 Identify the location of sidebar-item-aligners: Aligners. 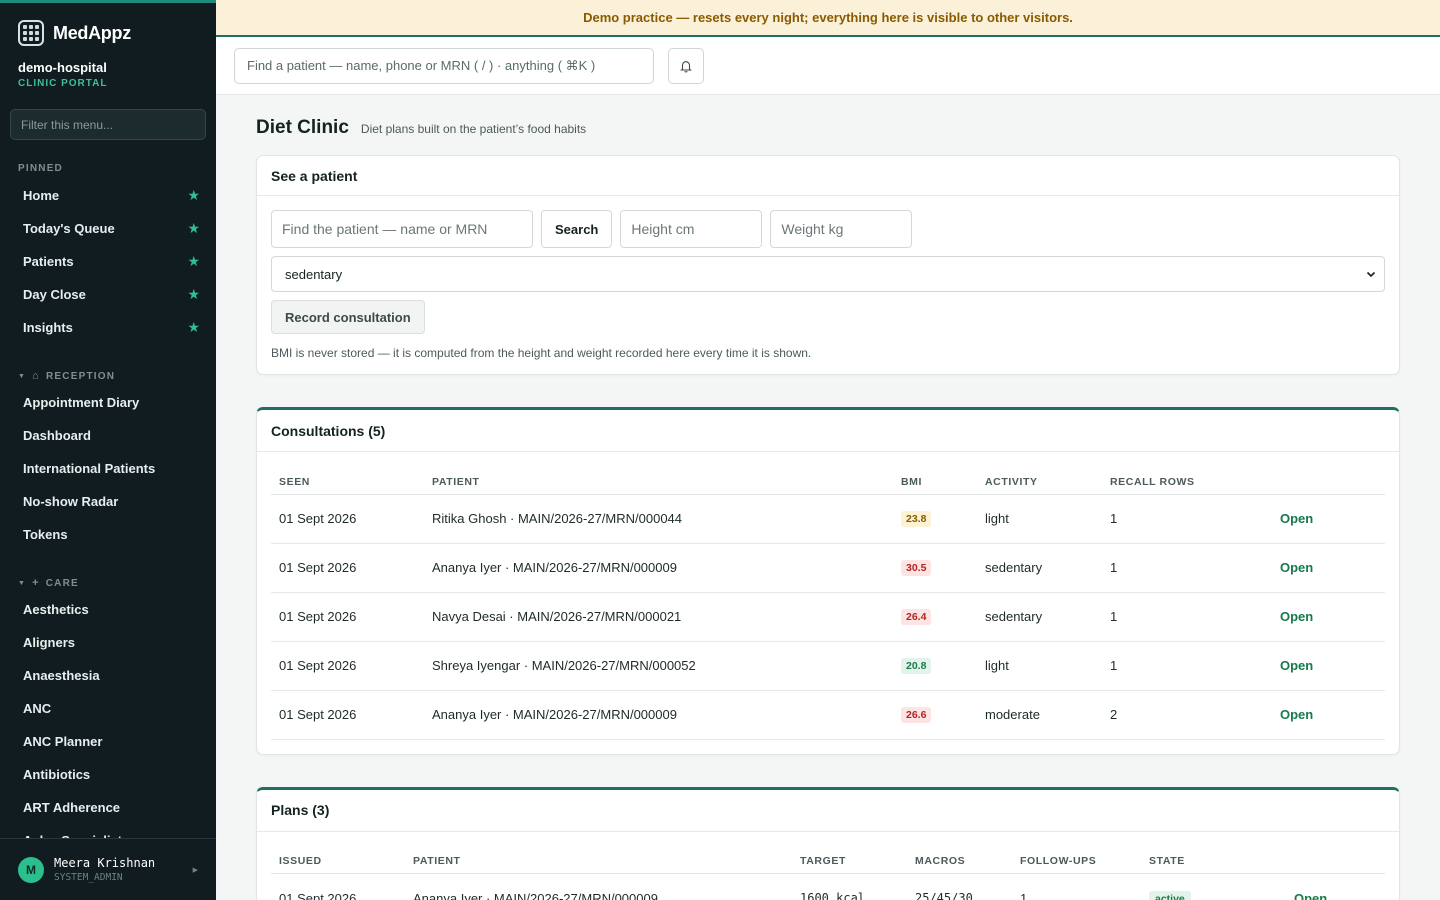
(108, 642).